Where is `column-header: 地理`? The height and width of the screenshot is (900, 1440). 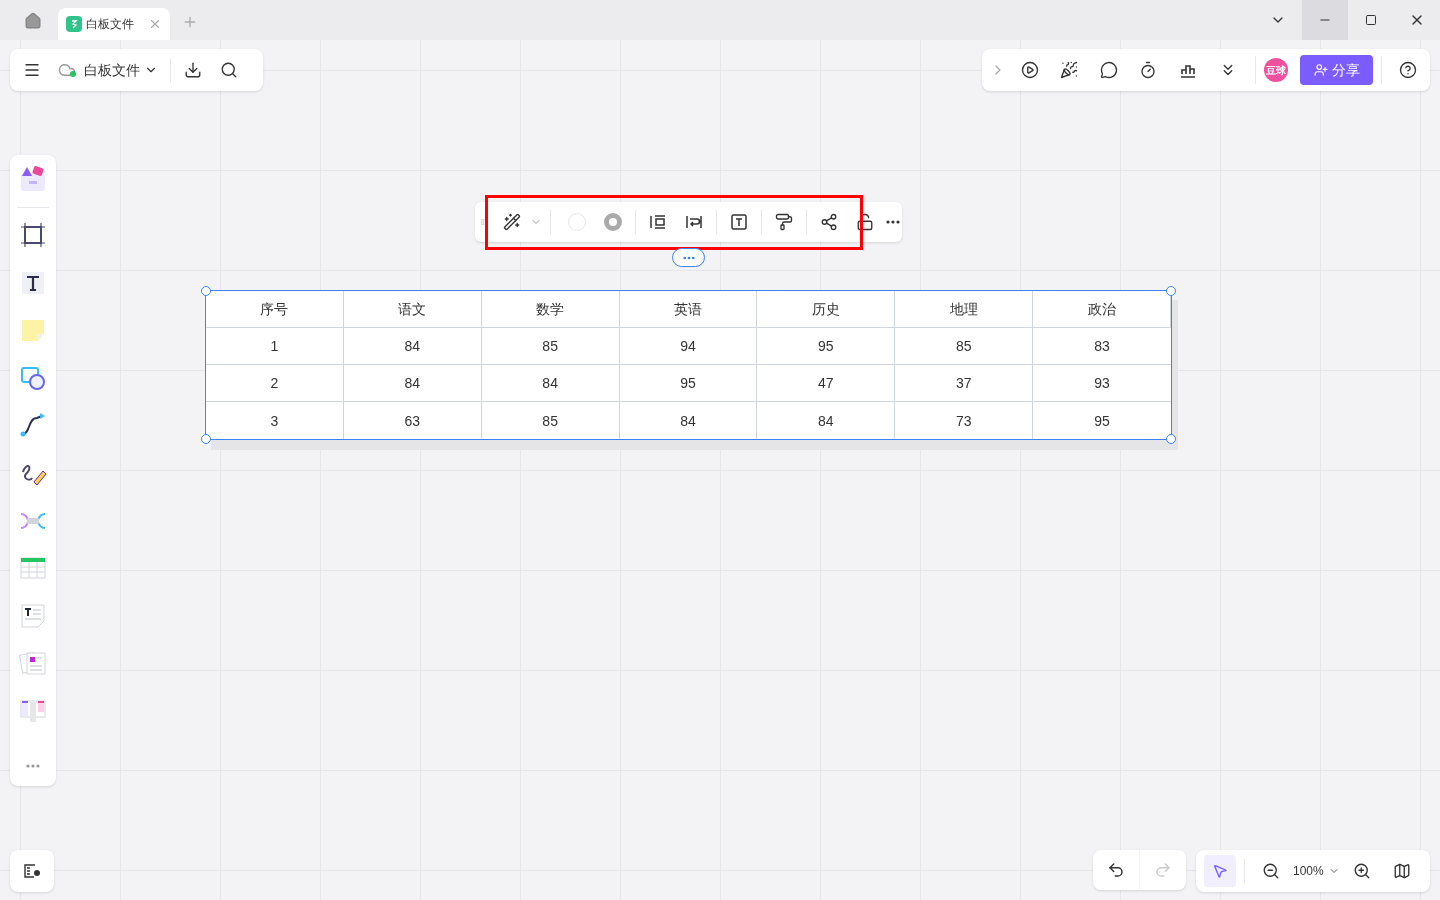
column-header: 地理 is located at coordinates (964, 309).